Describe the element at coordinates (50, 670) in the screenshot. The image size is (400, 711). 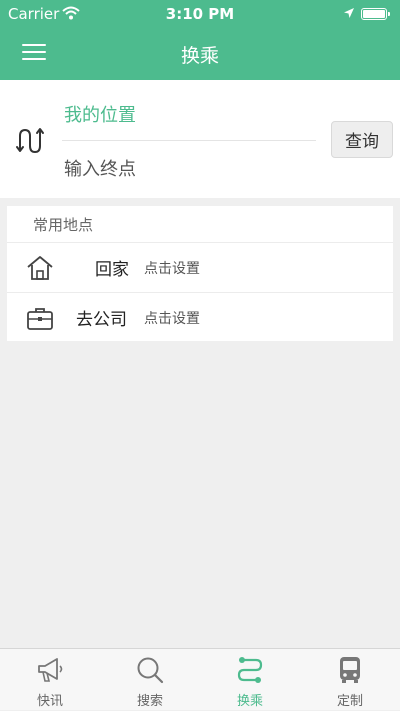
I see `megaphone-icon` at that location.